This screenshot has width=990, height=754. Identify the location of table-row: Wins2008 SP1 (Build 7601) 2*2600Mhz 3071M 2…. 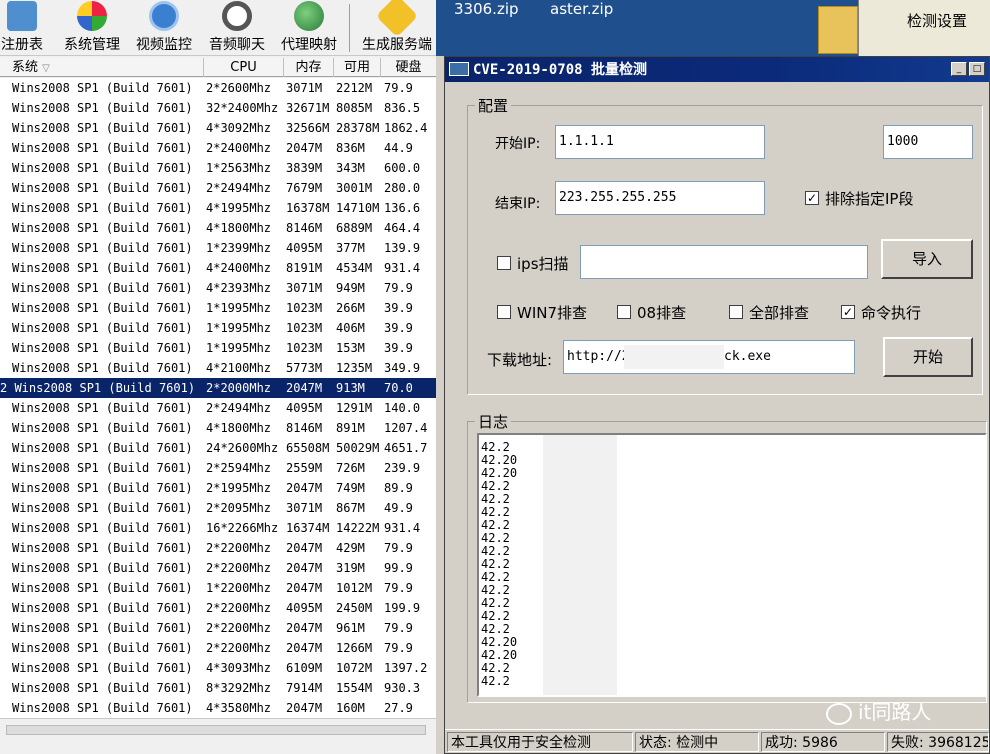
(218, 88).